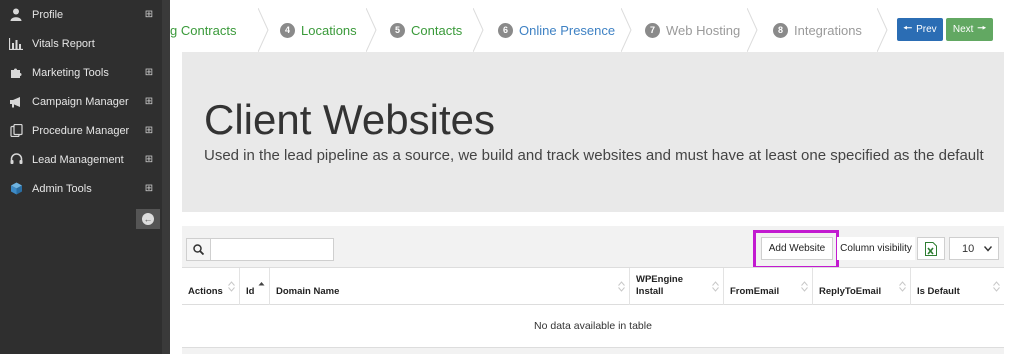 This screenshot has width=1024, height=354. What do you see at coordinates (797, 248) in the screenshot?
I see `add-website-button: Add Website` at bounding box center [797, 248].